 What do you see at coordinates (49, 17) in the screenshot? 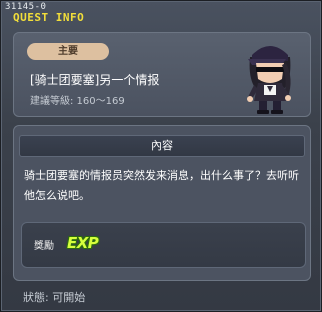
I see `window-title: QUEST INFO` at bounding box center [49, 17].